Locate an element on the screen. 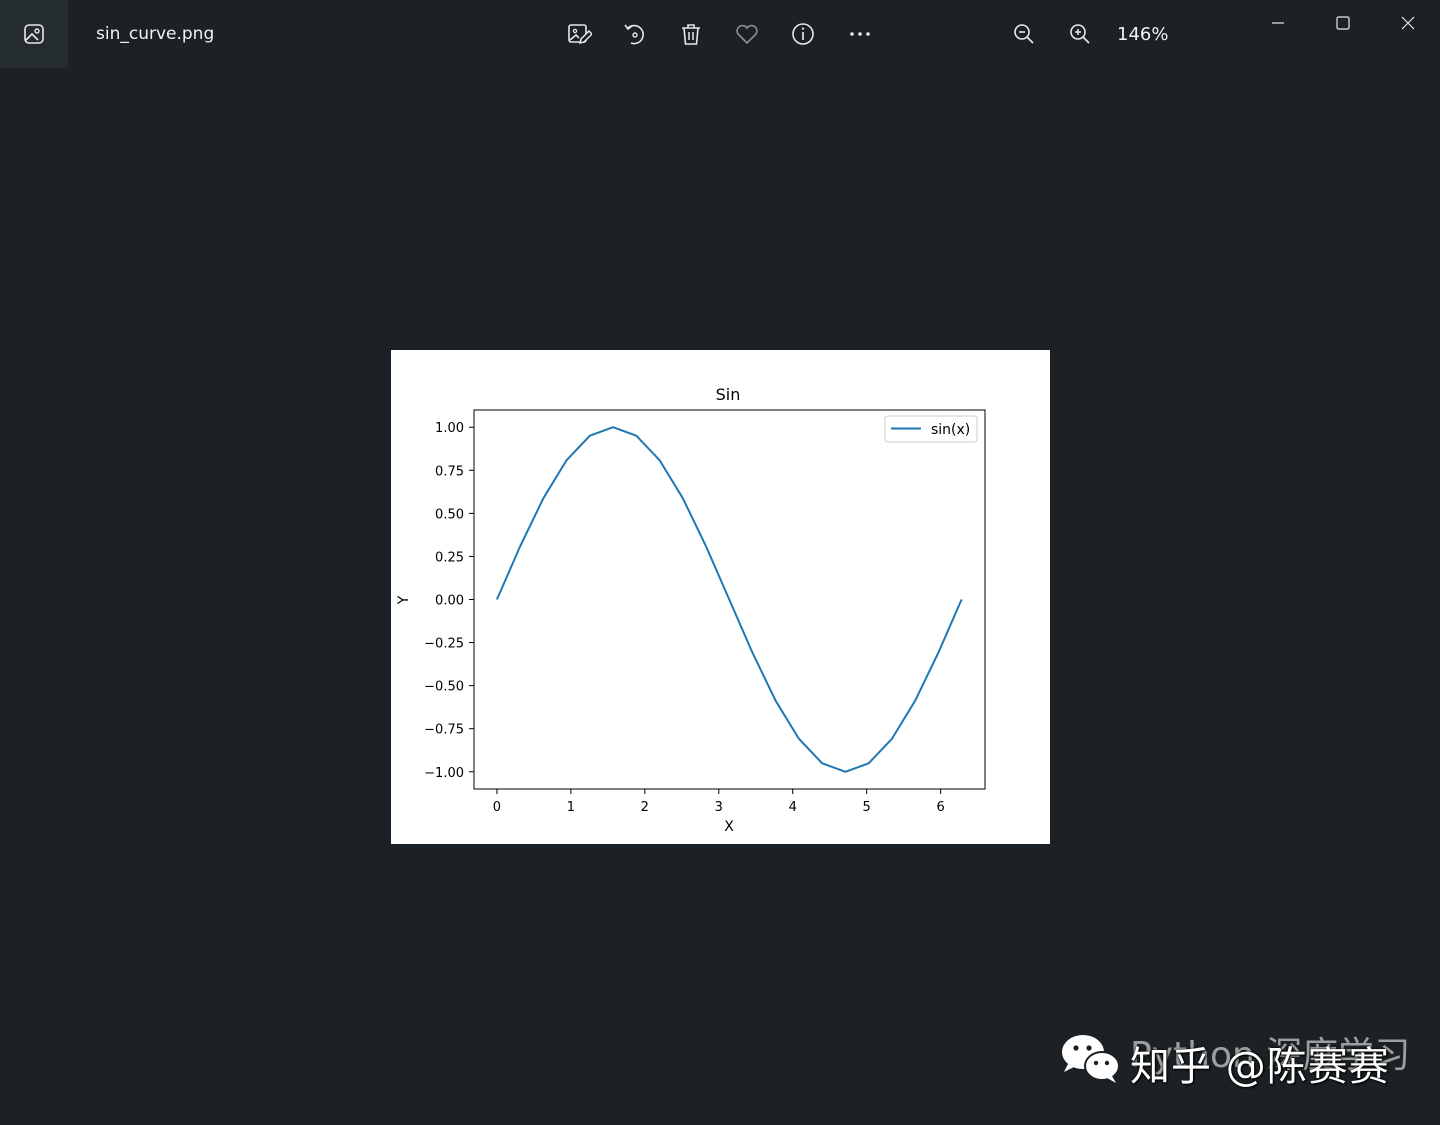  edit-image-button is located at coordinates (579, 34).